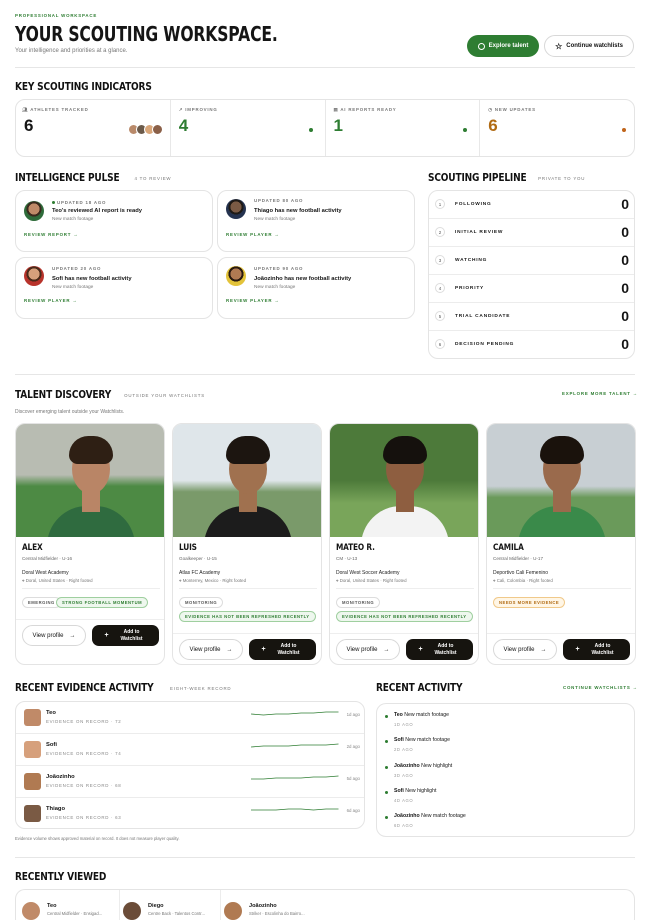  I want to click on stage-number: 1, so click(440, 204).